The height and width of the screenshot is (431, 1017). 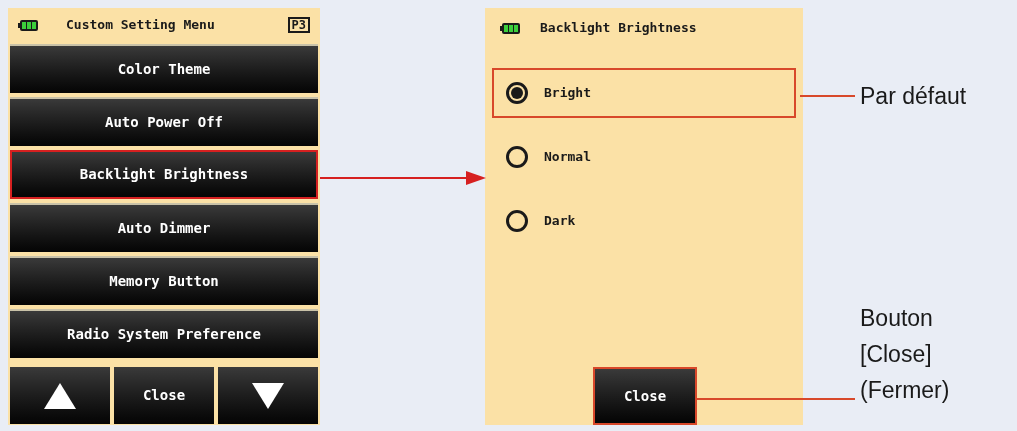 What do you see at coordinates (164, 174) in the screenshot?
I see `menu-item: Backlight Brightness` at bounding box center [164, 174].